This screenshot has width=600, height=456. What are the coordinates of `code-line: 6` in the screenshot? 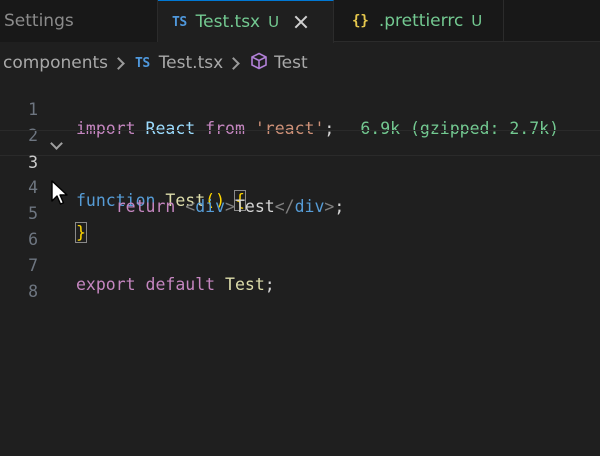 It's located at (300, 228).